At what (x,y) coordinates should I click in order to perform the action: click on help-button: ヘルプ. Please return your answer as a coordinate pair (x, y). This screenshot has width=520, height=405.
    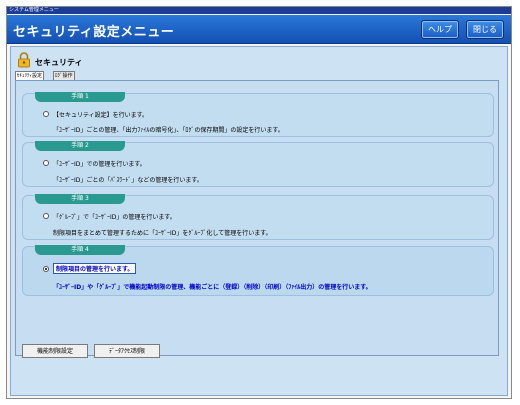
    Looking at the image, I should click on (440, 29).